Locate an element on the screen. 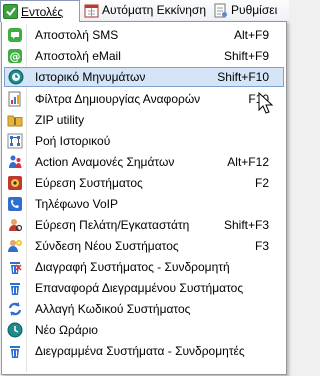 Image resolution: width=320 pixels, height=376 pixels. menubar-tab-label: Ρυθμίσει is located at coordinates (254, 10).